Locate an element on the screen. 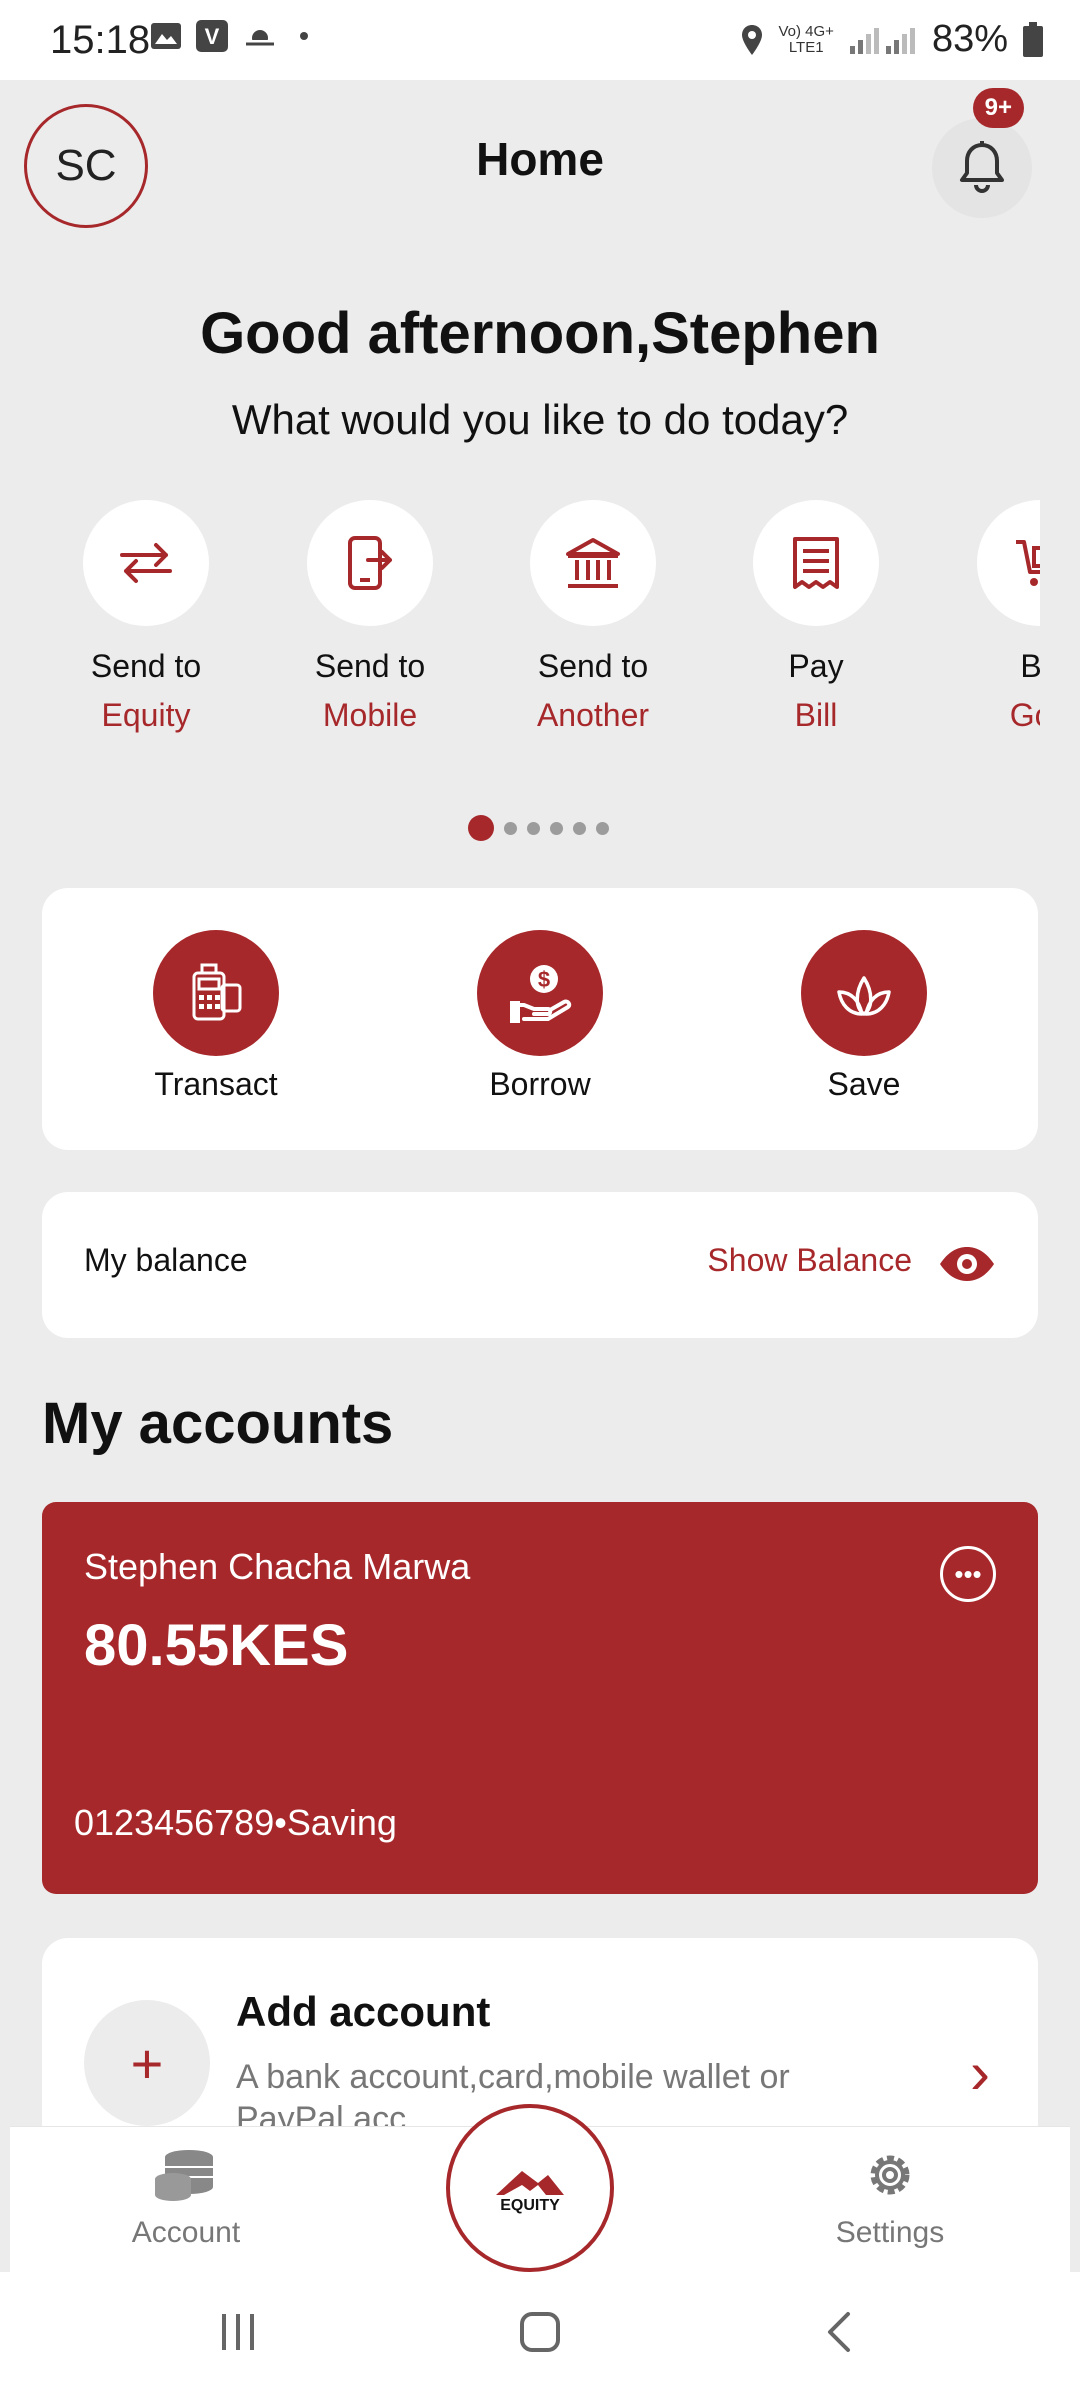  v-app-icon: V is located at coordinates (212, 36).